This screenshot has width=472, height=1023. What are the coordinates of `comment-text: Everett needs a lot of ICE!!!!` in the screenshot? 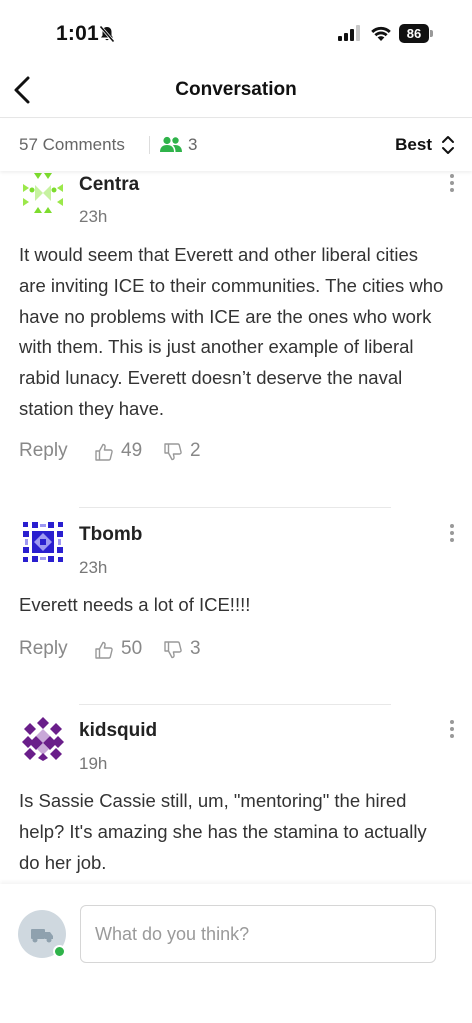 It's located at (135, 604).